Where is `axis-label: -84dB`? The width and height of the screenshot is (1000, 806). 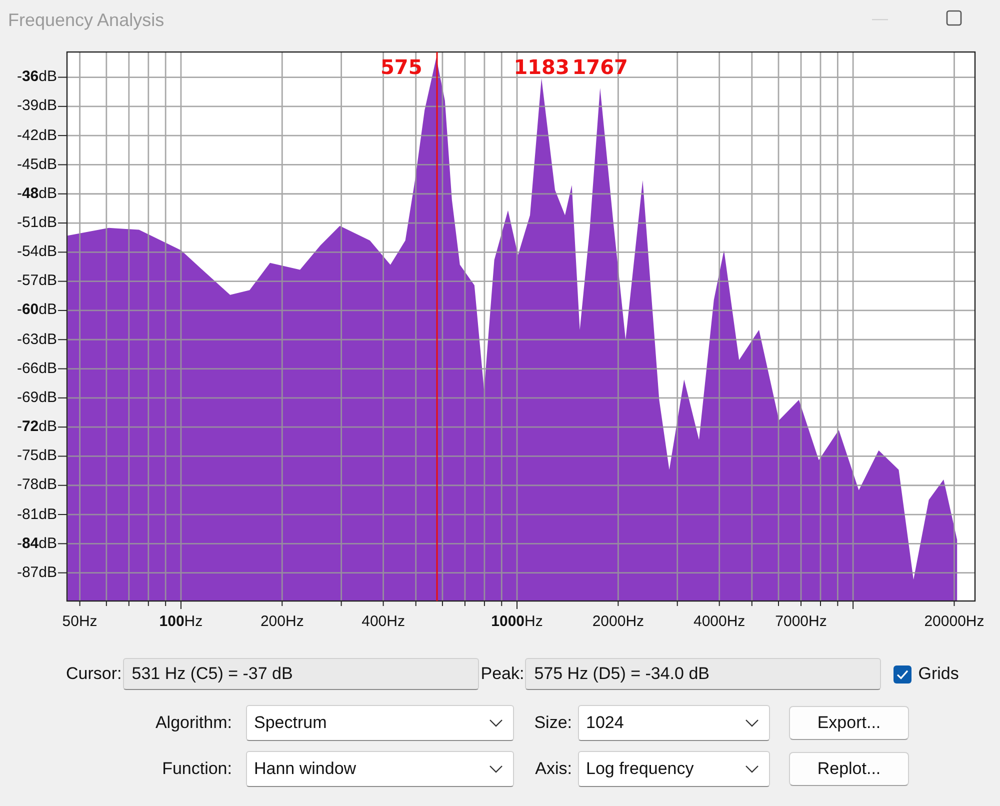
axis-label: -84dB is located at coordinates (36, 543).